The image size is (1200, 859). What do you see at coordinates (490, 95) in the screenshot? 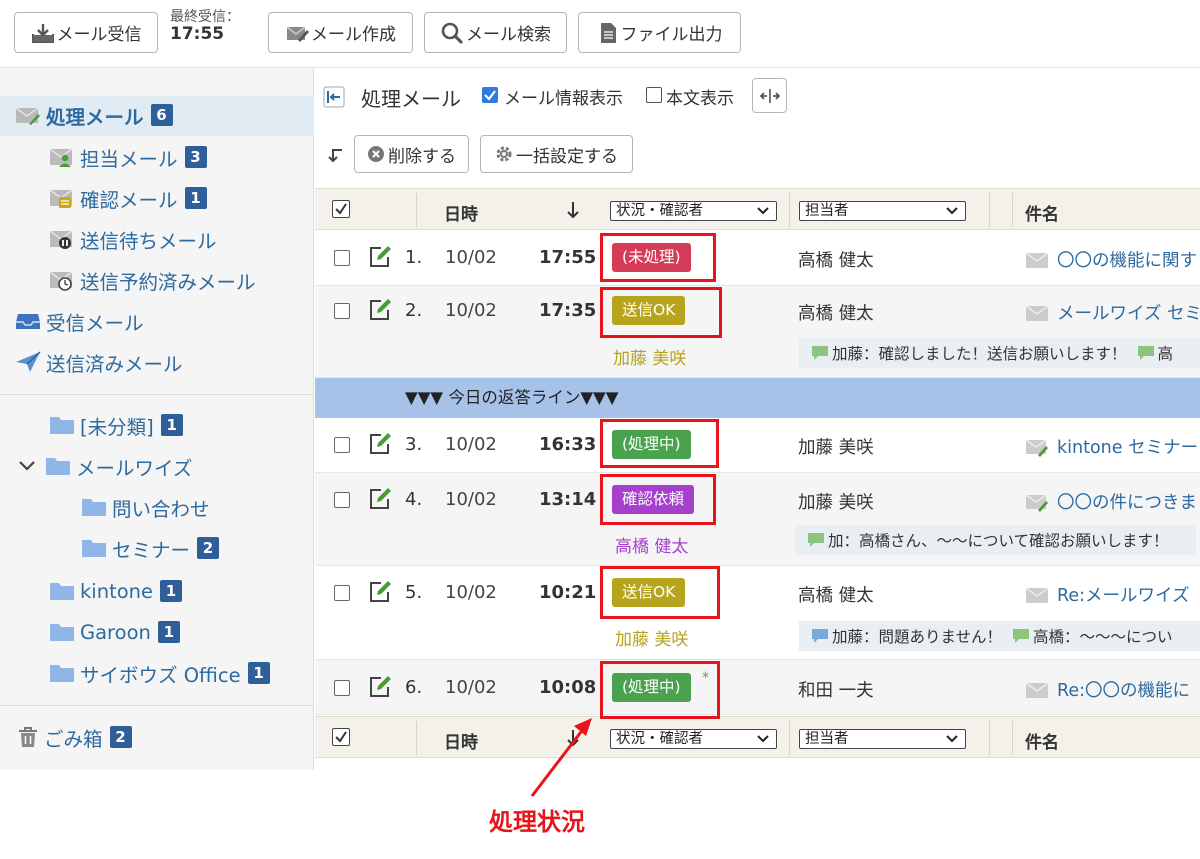
I see `show-info-checkbox` at bounding box center [490, 95].